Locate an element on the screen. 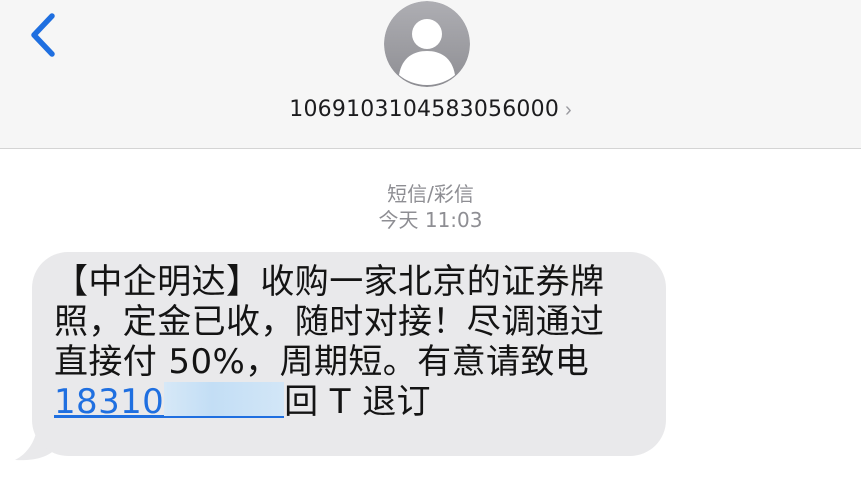  unsubscribe-text: 回 T 退订 is located at coordinates (357, 402).